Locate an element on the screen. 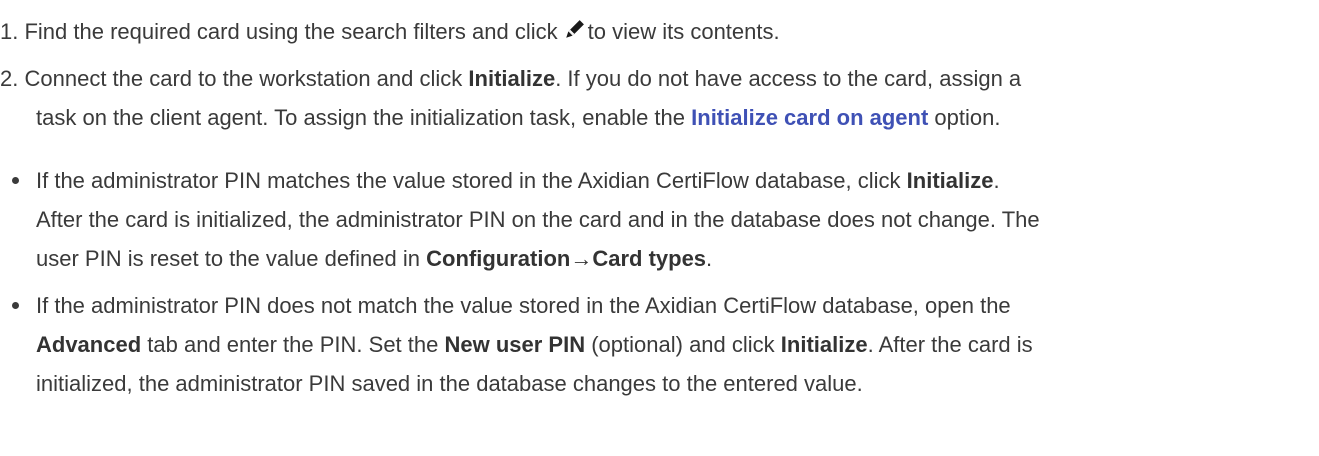  initialize-card-on-agent-link: Initialize card on agent is located at coordinates (809, 117).